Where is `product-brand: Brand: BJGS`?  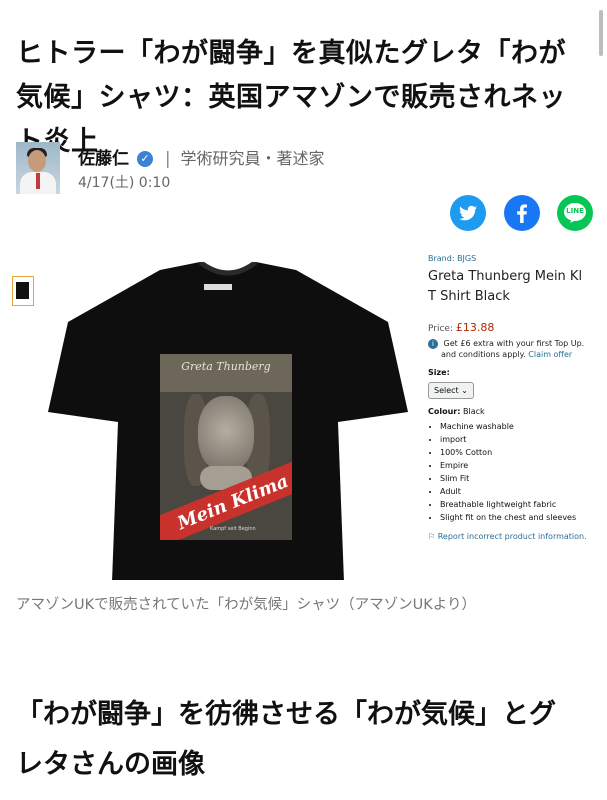 product-brand: Brand: BJGS is located at coordinates (517, 258).